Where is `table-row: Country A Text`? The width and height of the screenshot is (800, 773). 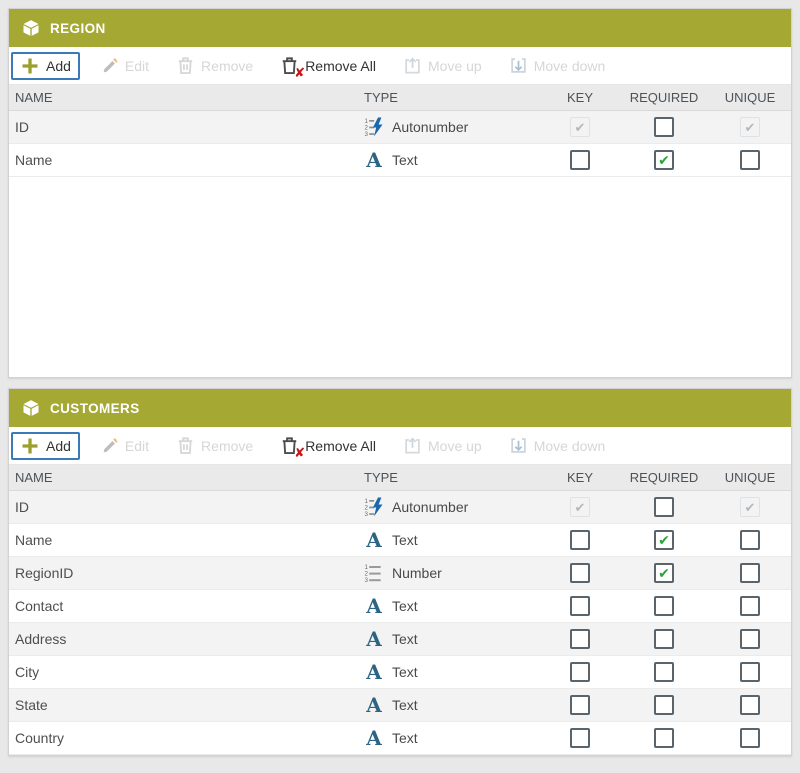
table-row: Country A Text is located at coordinates (400, 738).